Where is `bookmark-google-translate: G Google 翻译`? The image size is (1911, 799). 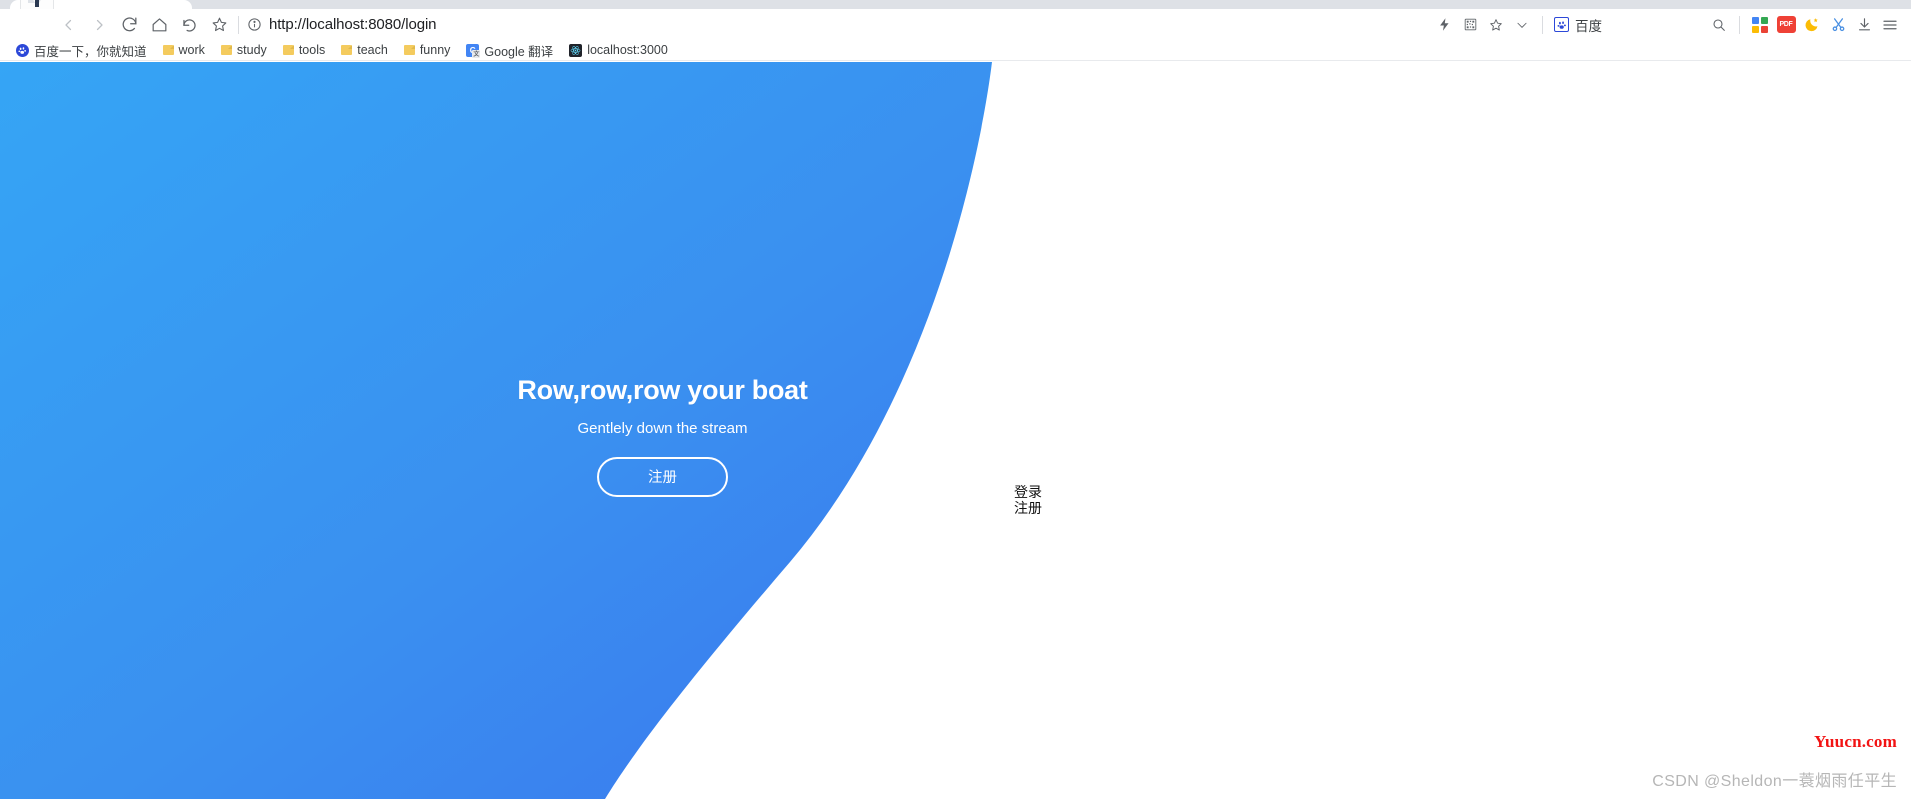 bookmark-google-translate: G Google 翻译 is located at coordinates (509, 50).